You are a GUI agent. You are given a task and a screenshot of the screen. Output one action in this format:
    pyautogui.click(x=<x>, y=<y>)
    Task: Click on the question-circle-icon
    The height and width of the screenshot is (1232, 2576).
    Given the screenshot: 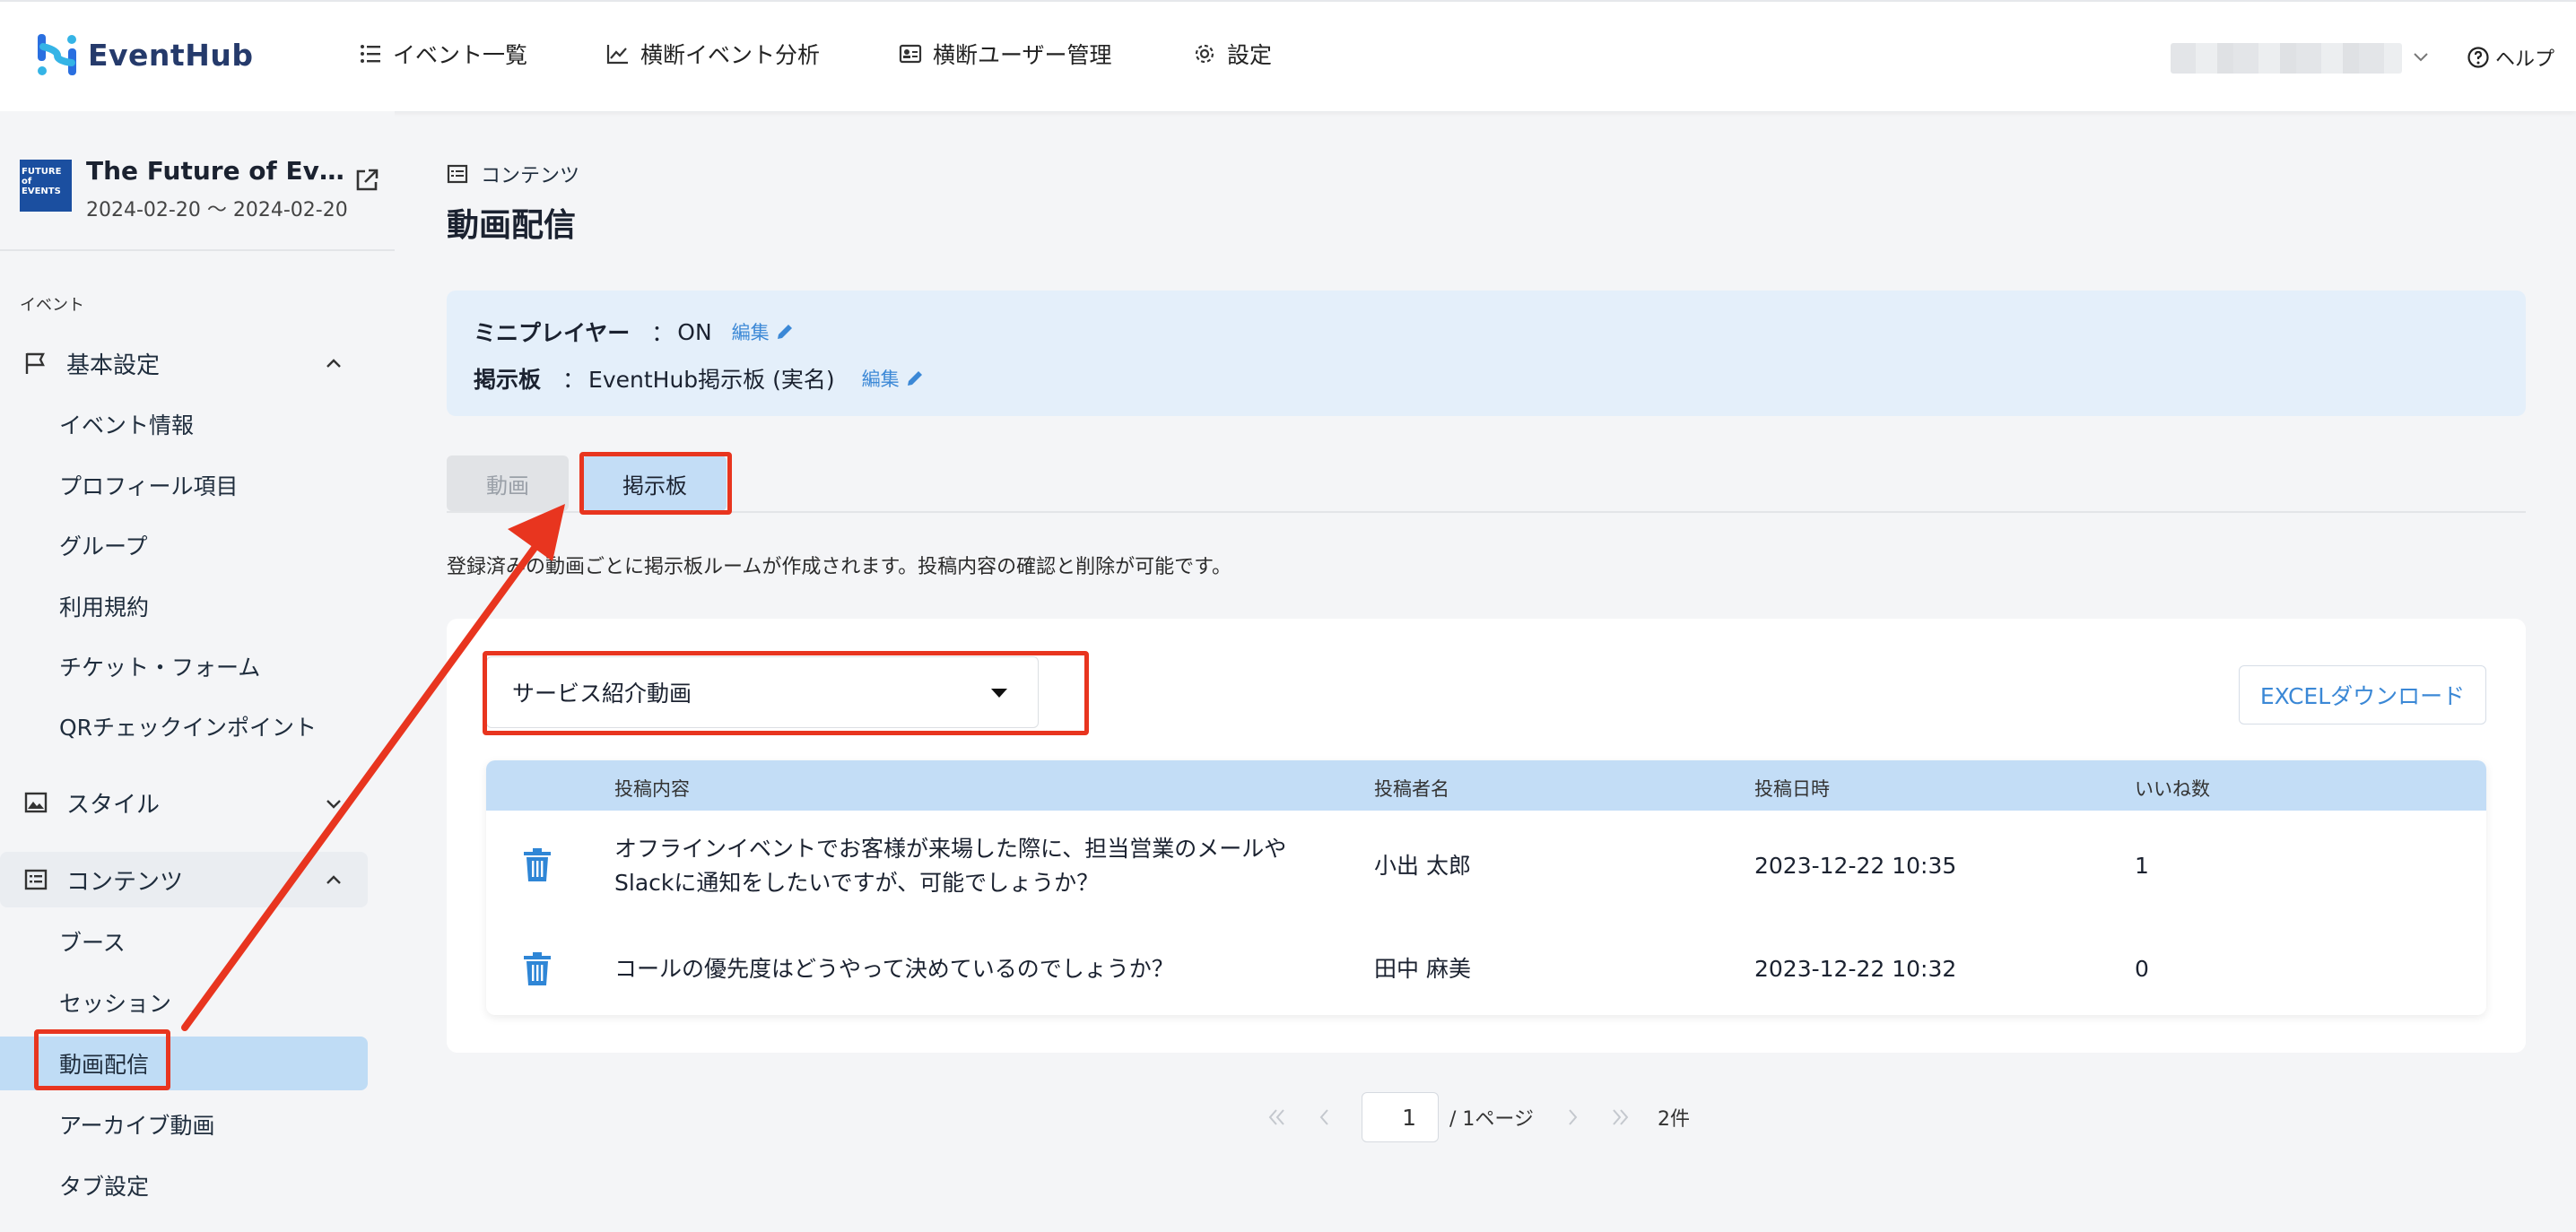 What is the action you would take?
    pyautogui.click(x=2478, y=57)
    